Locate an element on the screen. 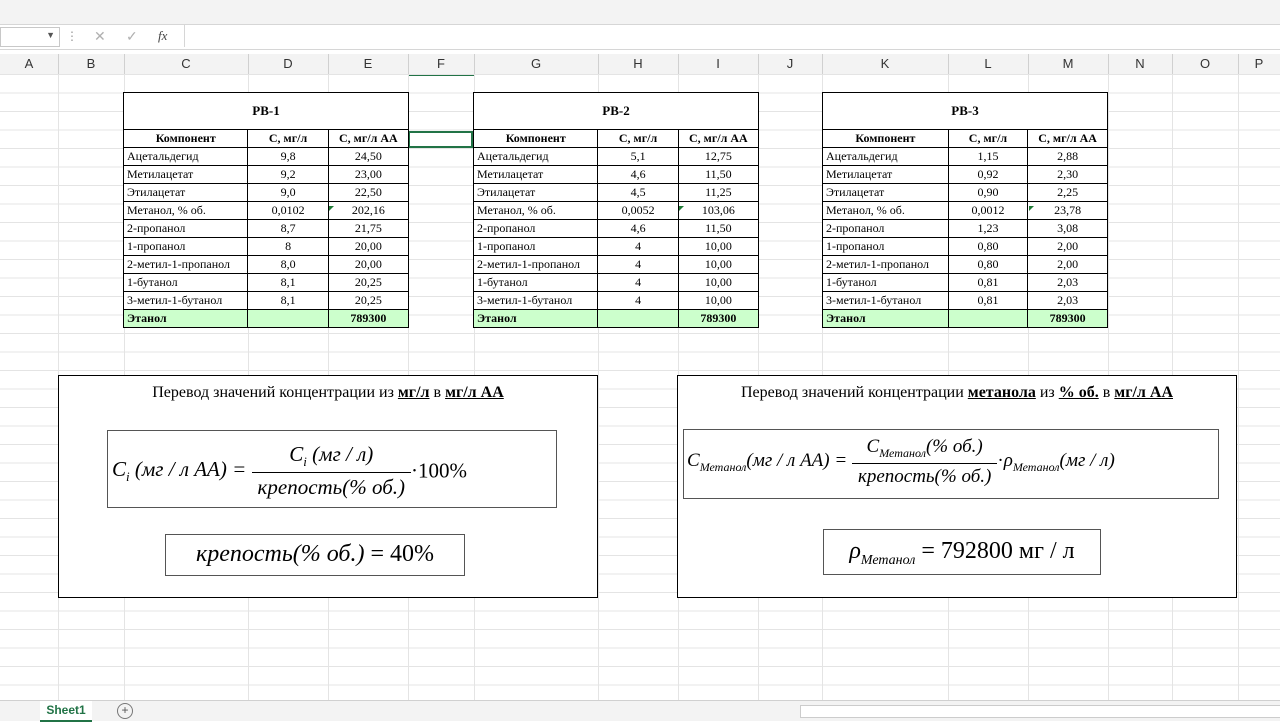 This screenshot has width=1280, height=722. column-header: A is located at coordinates (29, 64).